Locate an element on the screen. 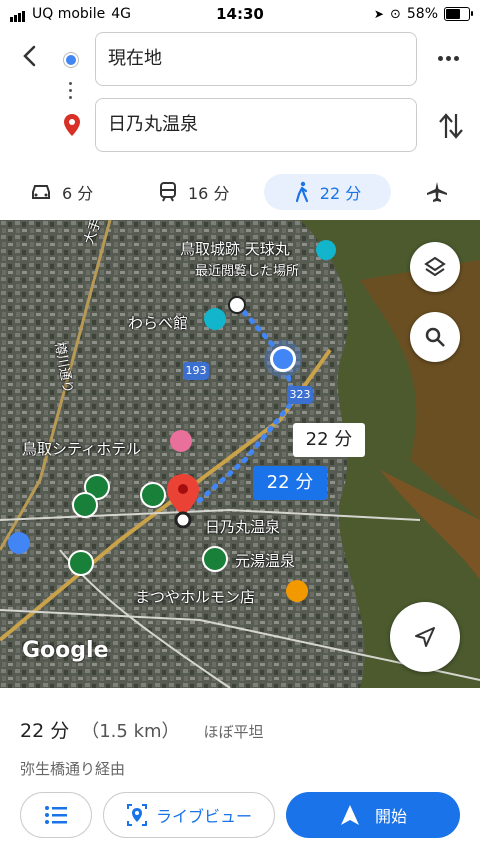 This screenshot has height=854, width=480. layers-button is located at coordinates (435, 267).